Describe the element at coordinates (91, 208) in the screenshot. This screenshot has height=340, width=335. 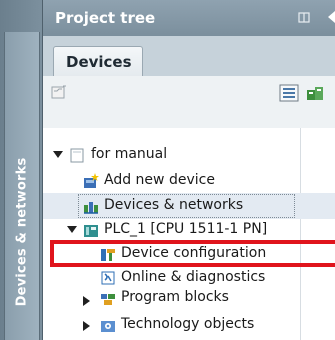
I see `devices-networks-icon` at that location.